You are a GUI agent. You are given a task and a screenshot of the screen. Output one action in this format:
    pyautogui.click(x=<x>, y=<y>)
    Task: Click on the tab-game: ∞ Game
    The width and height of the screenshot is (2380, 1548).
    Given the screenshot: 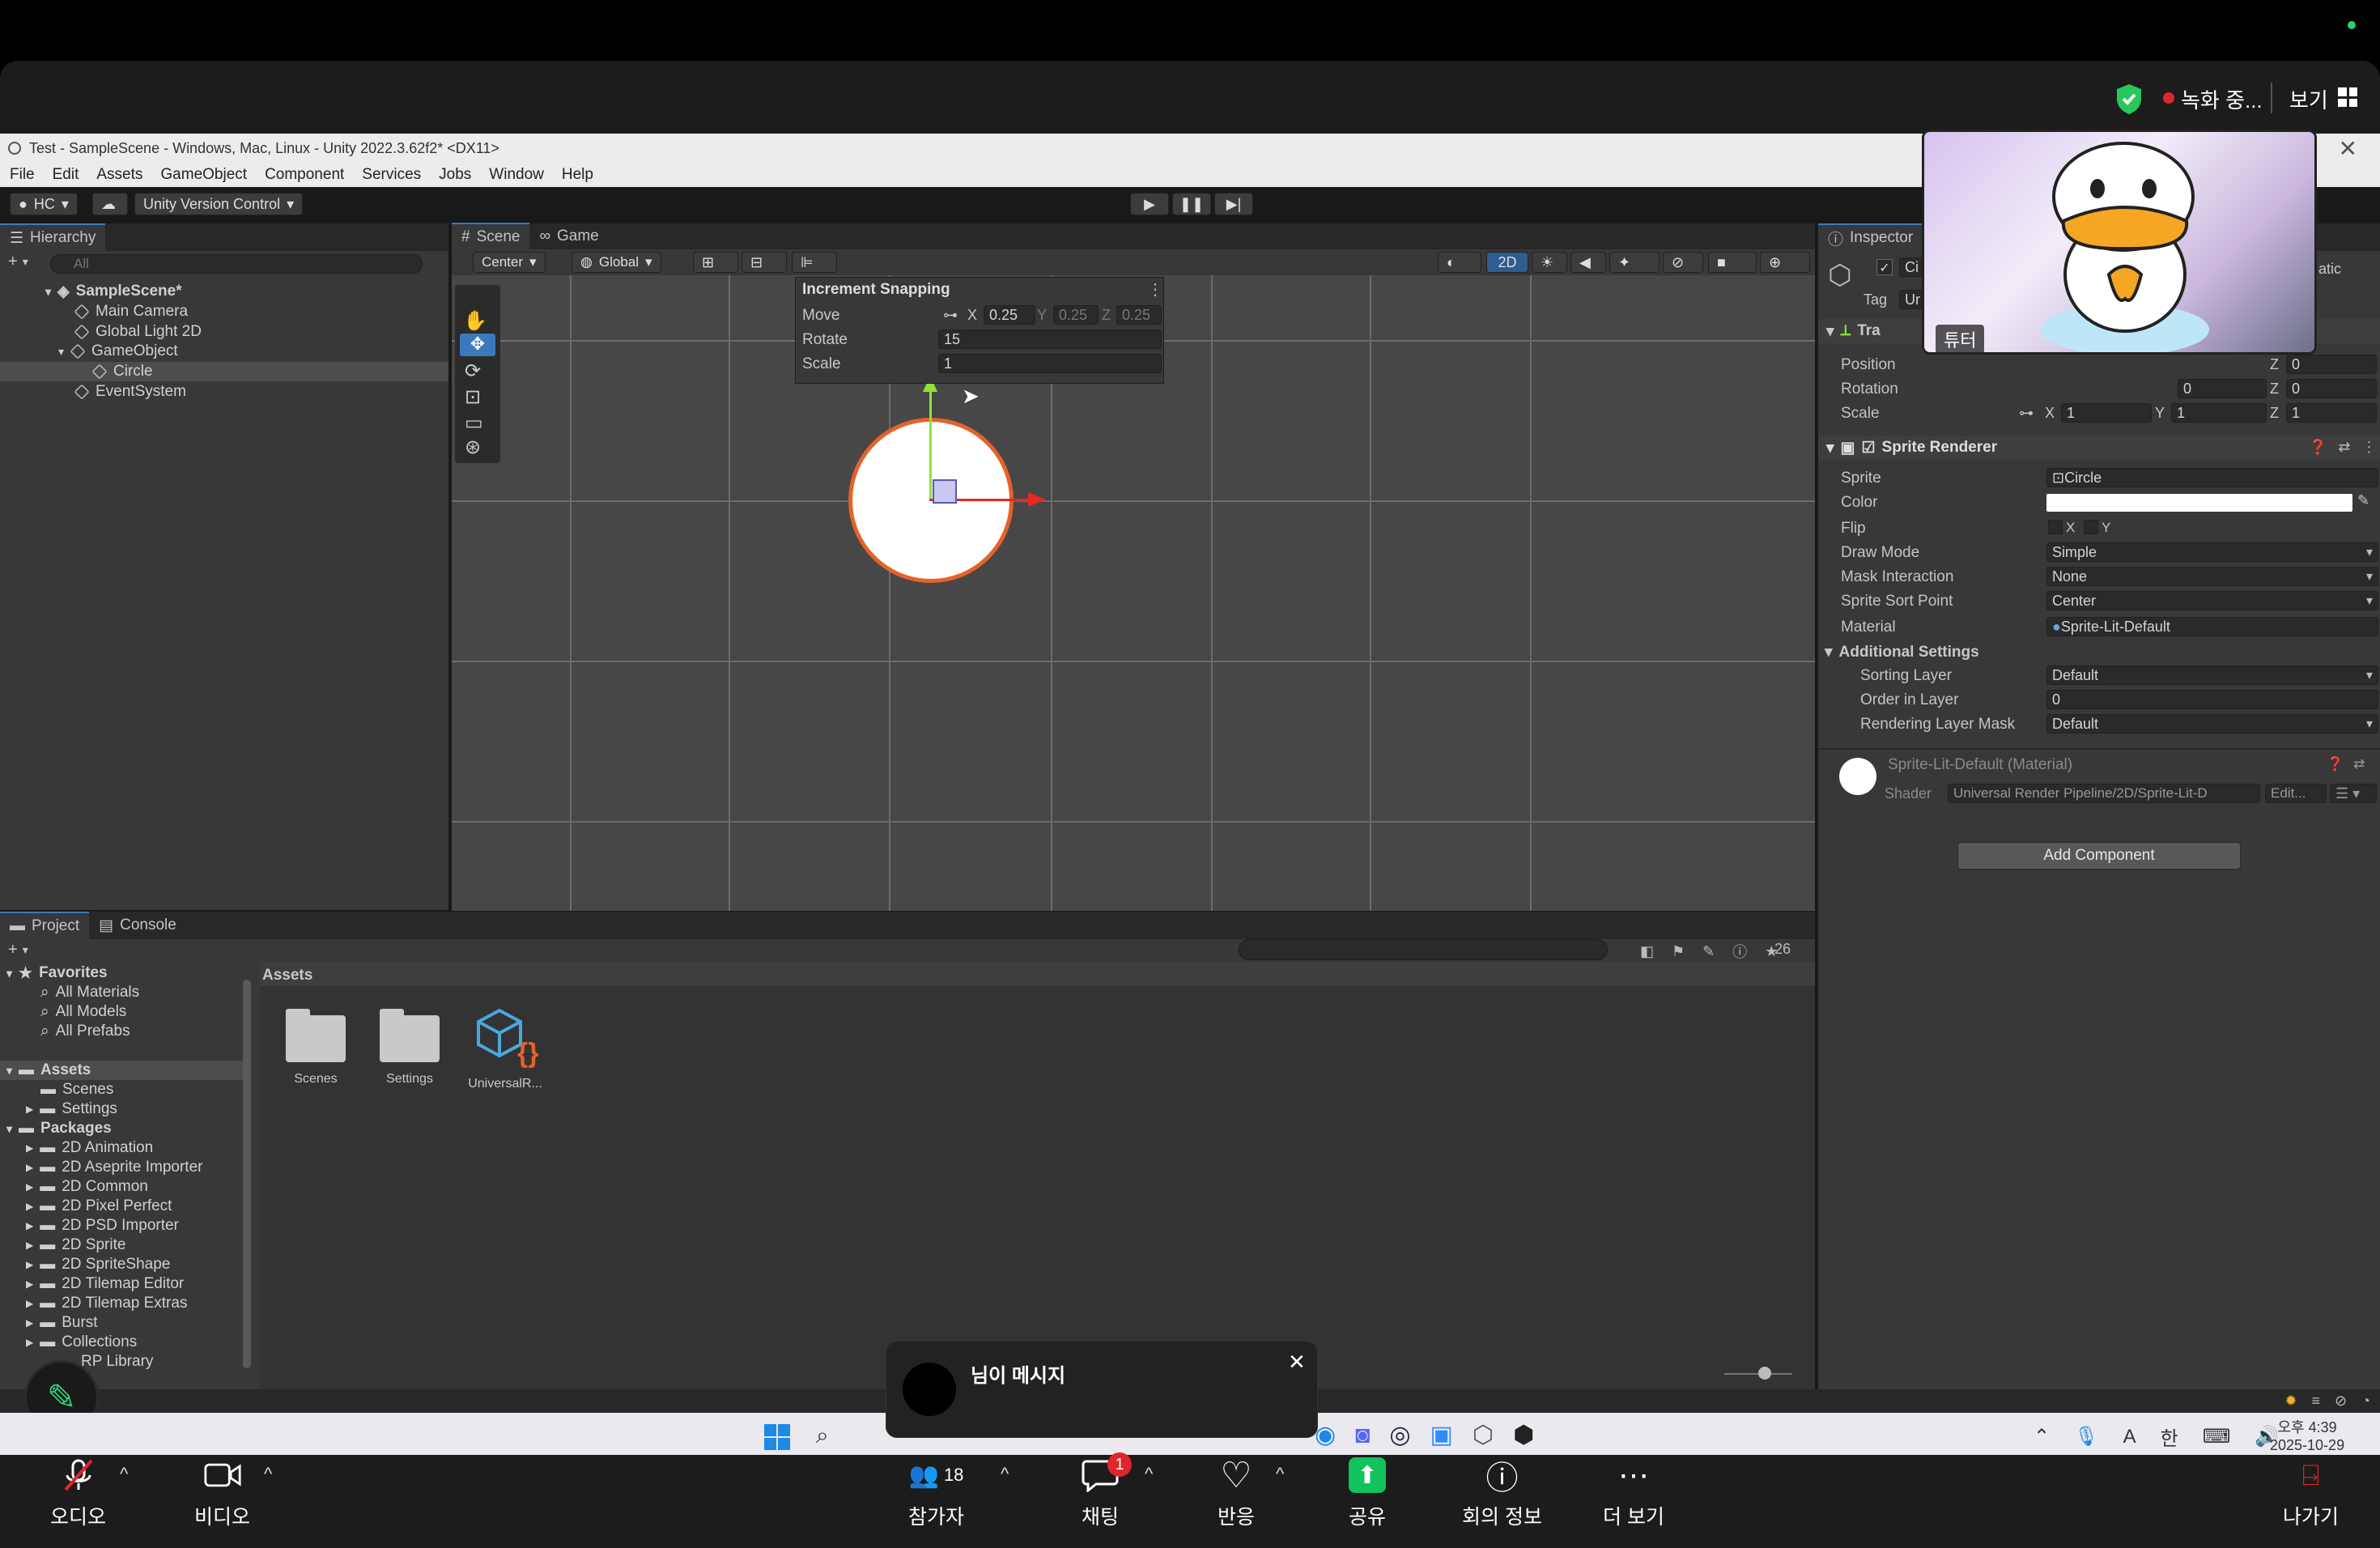 What is the action you would take?
    pyautogui.click(x=568, y=237)
    